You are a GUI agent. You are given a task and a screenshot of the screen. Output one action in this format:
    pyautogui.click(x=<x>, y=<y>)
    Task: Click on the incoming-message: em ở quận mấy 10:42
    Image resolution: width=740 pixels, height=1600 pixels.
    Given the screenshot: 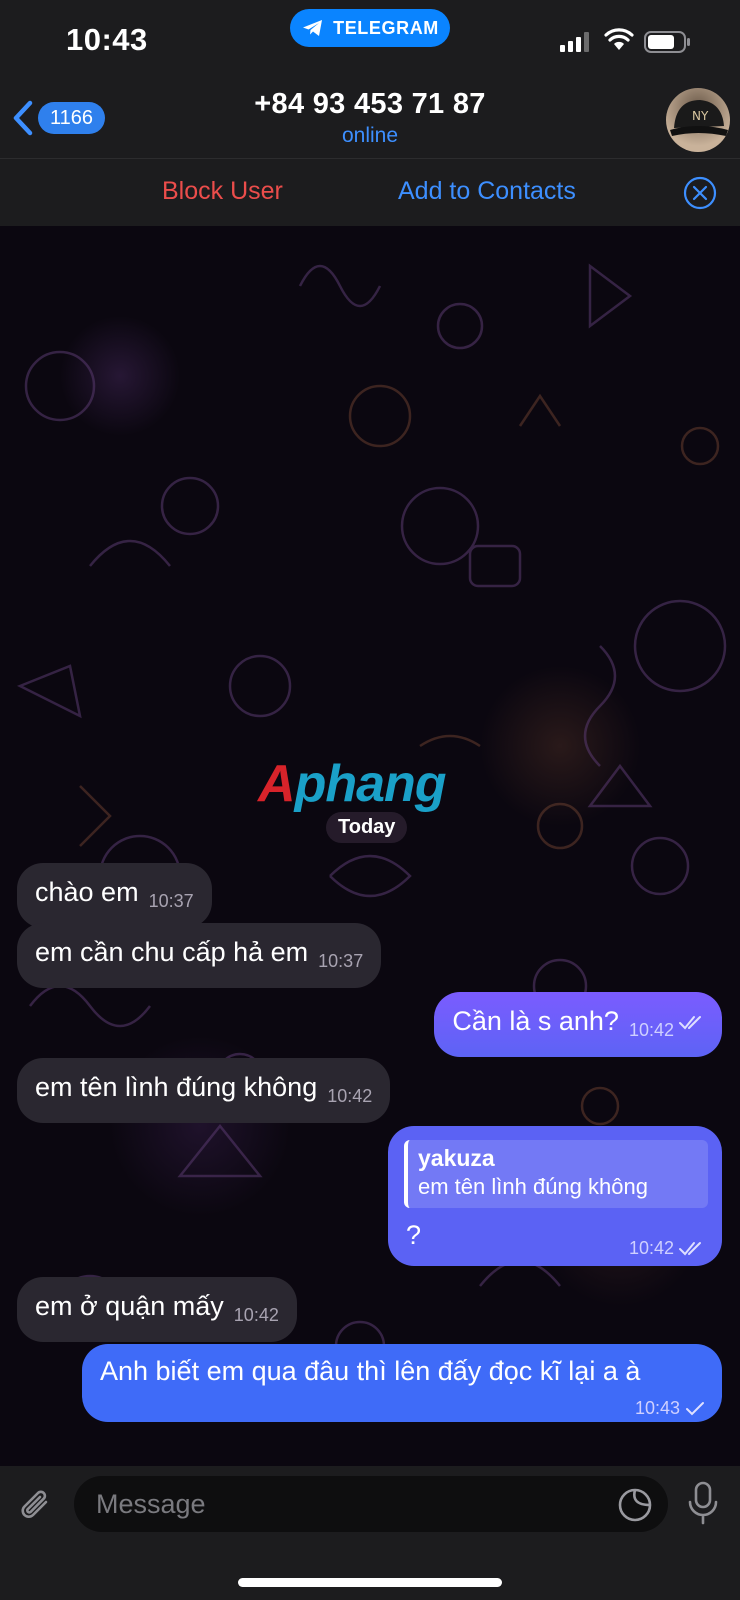 What is the action you would take?
    pyautogui.click(x=157, y=1309)
    